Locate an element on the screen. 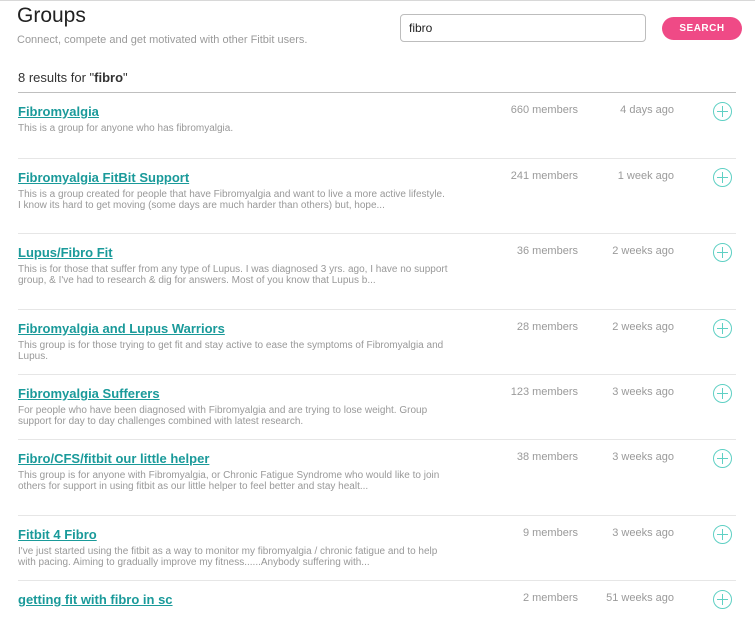 Image resolution: width=755 pixels, height=623 pixels. group-member-count: 9 members is located at coordinates (550, 533).